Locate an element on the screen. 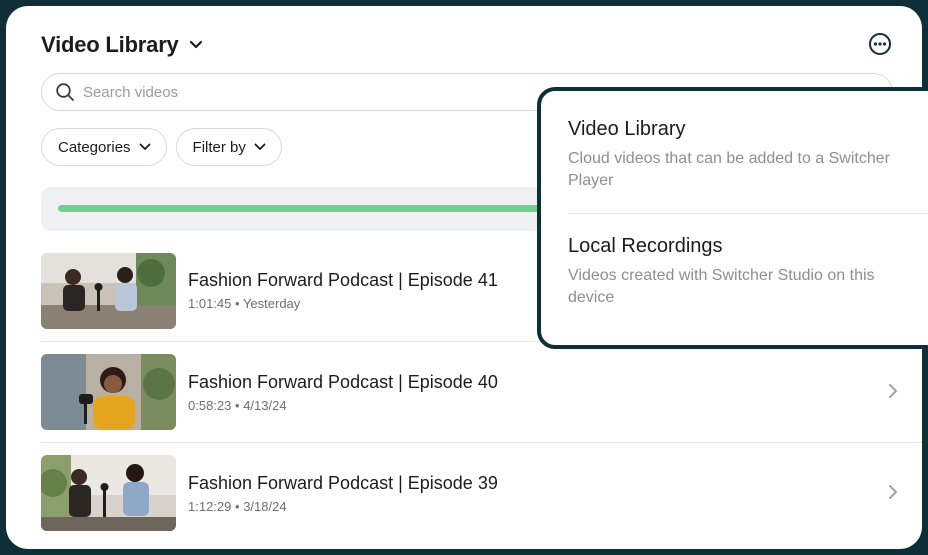  video-title: Fashion Forward Podcast | Episode 41 is located at coordinates (343, 280).